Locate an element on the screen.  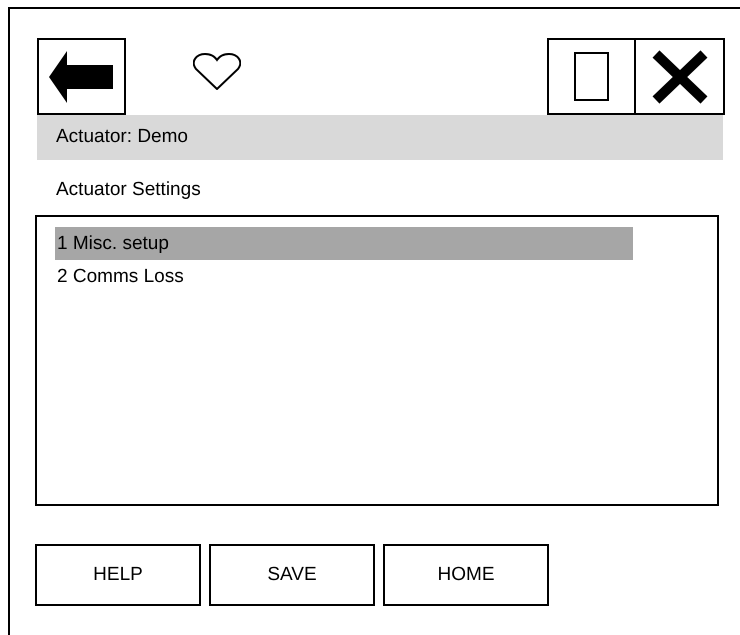
heart-icon is located at coordinates (217, 71).